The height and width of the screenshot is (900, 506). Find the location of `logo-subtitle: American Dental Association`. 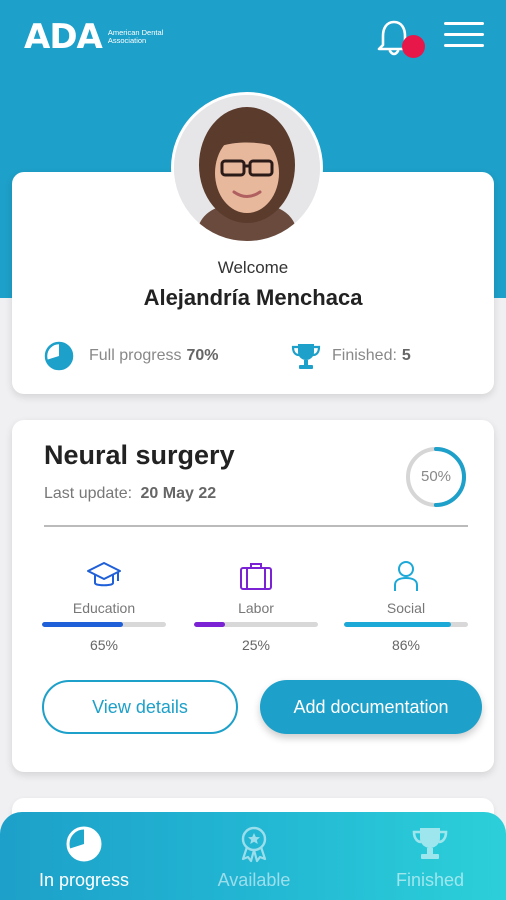

logo-subtitle: American Dental Association is located at coordinates (135, 36).